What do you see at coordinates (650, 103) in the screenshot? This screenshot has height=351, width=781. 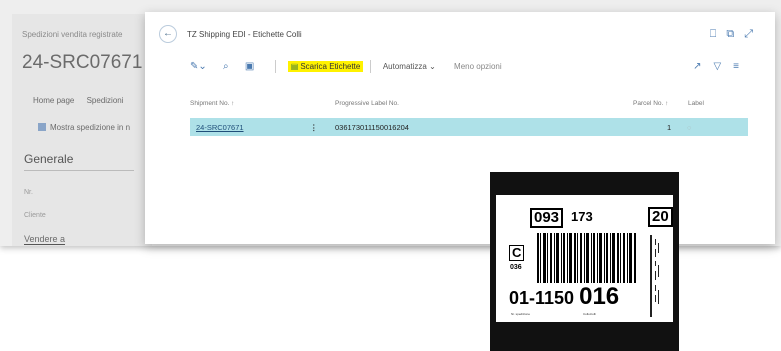 I see `column-header-parcel-no: Parcel No. ↑` at bounding box center [650, 103].